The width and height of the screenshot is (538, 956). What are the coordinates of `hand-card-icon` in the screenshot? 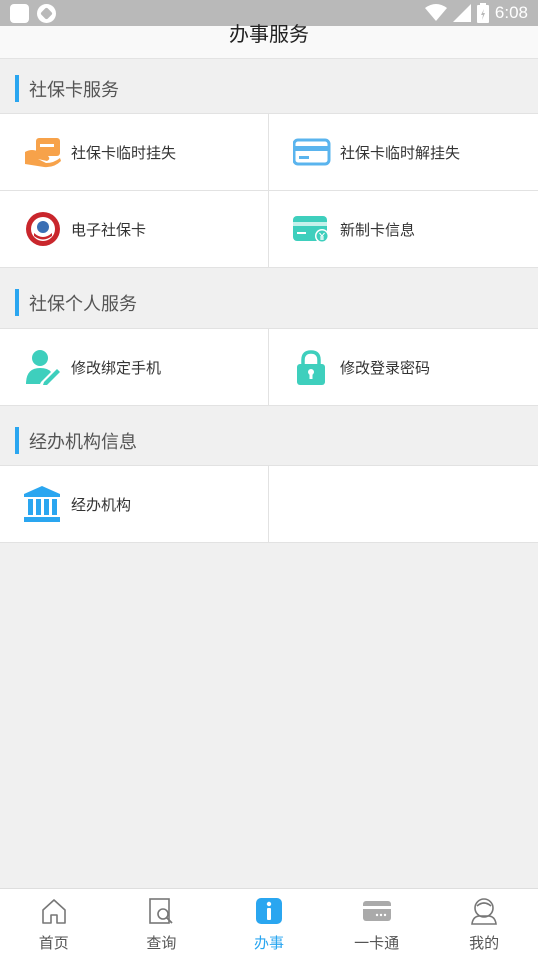 It's located at (43, 153).